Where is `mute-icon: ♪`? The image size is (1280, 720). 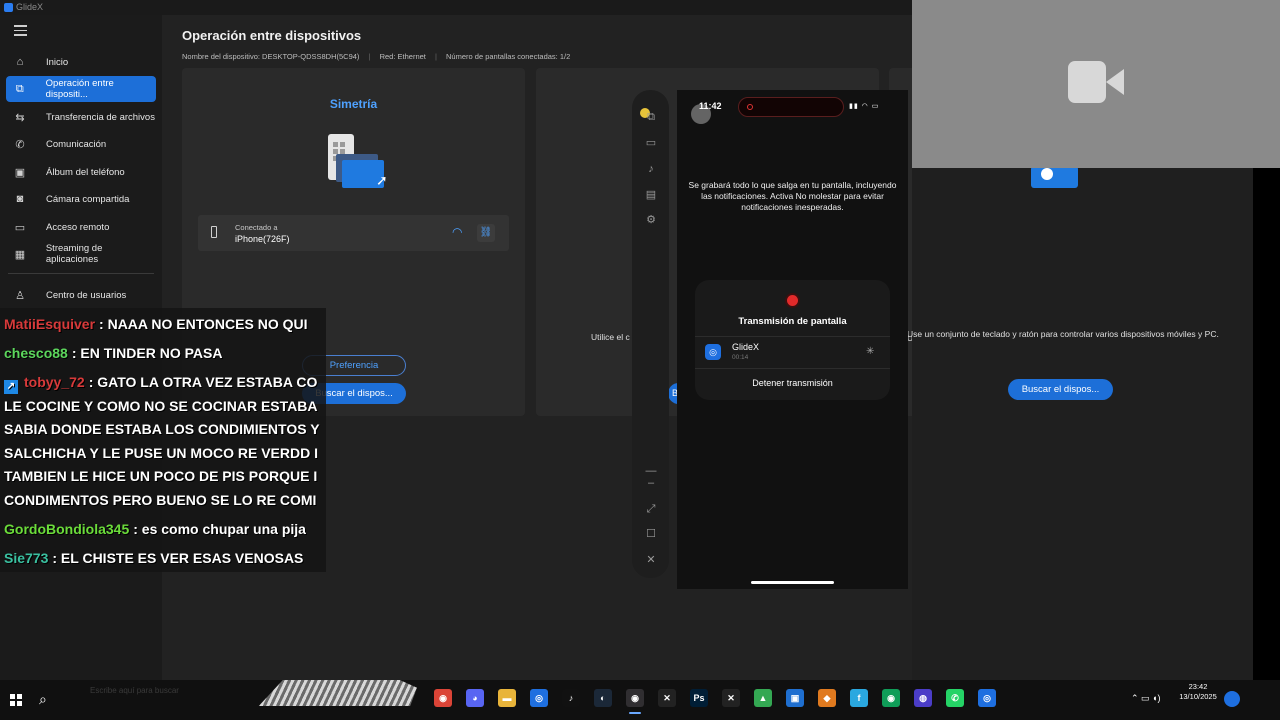
mute-icon: ♪ is located at coordinates (651, 169).